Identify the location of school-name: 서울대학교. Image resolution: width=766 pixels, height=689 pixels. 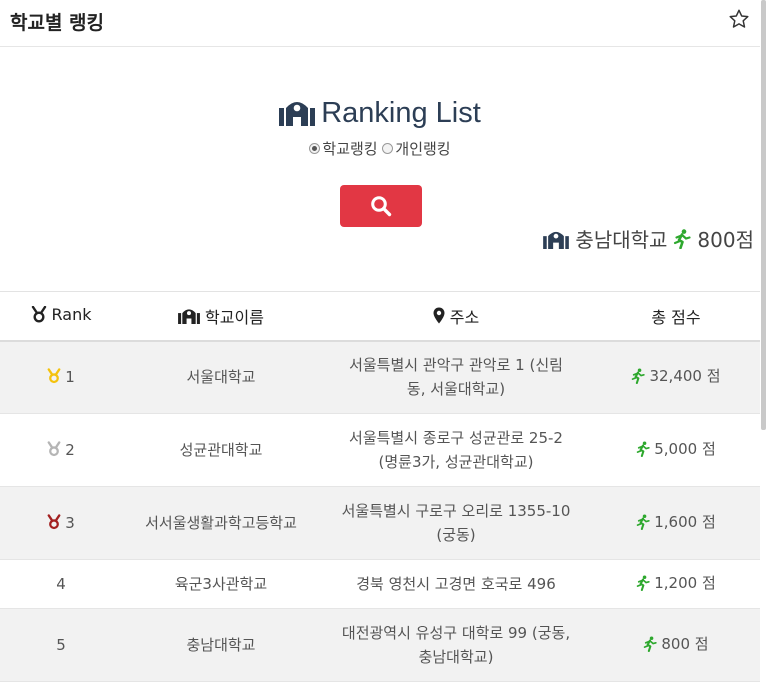
(221, 377).